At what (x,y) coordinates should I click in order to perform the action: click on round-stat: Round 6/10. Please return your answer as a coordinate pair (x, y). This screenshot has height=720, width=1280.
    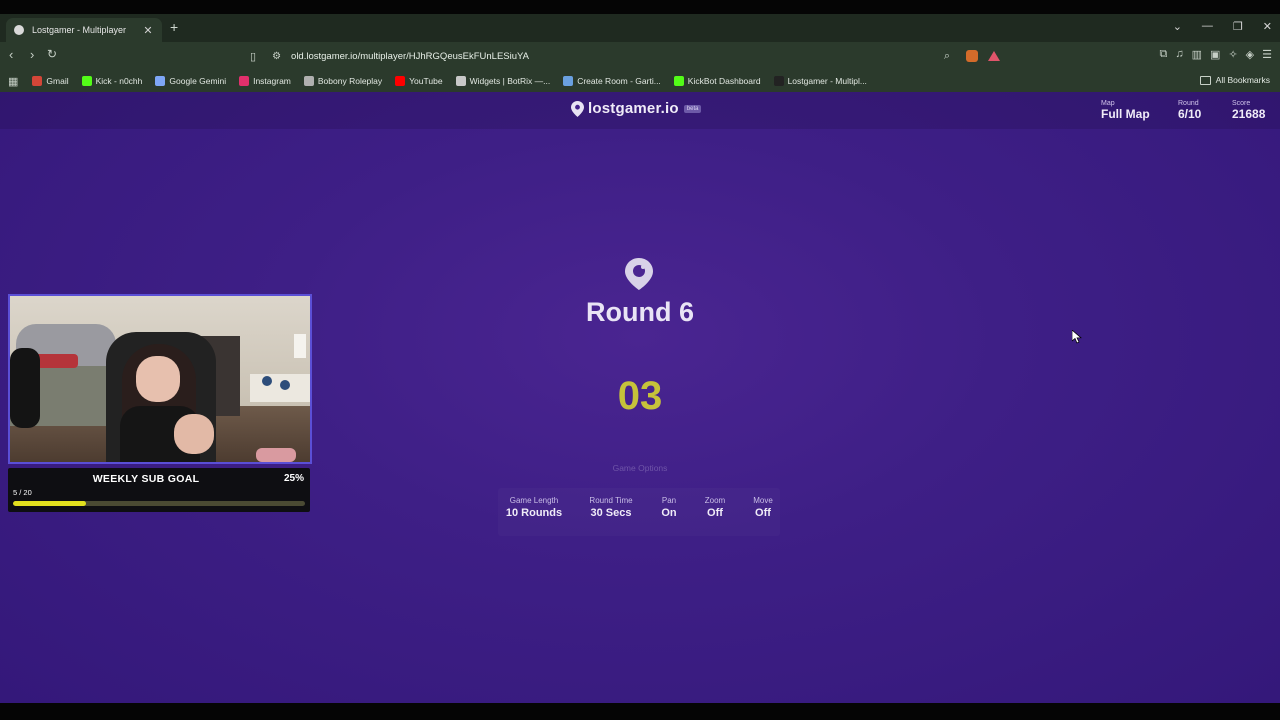
    Looking at the image, I should click on (1189, 110).